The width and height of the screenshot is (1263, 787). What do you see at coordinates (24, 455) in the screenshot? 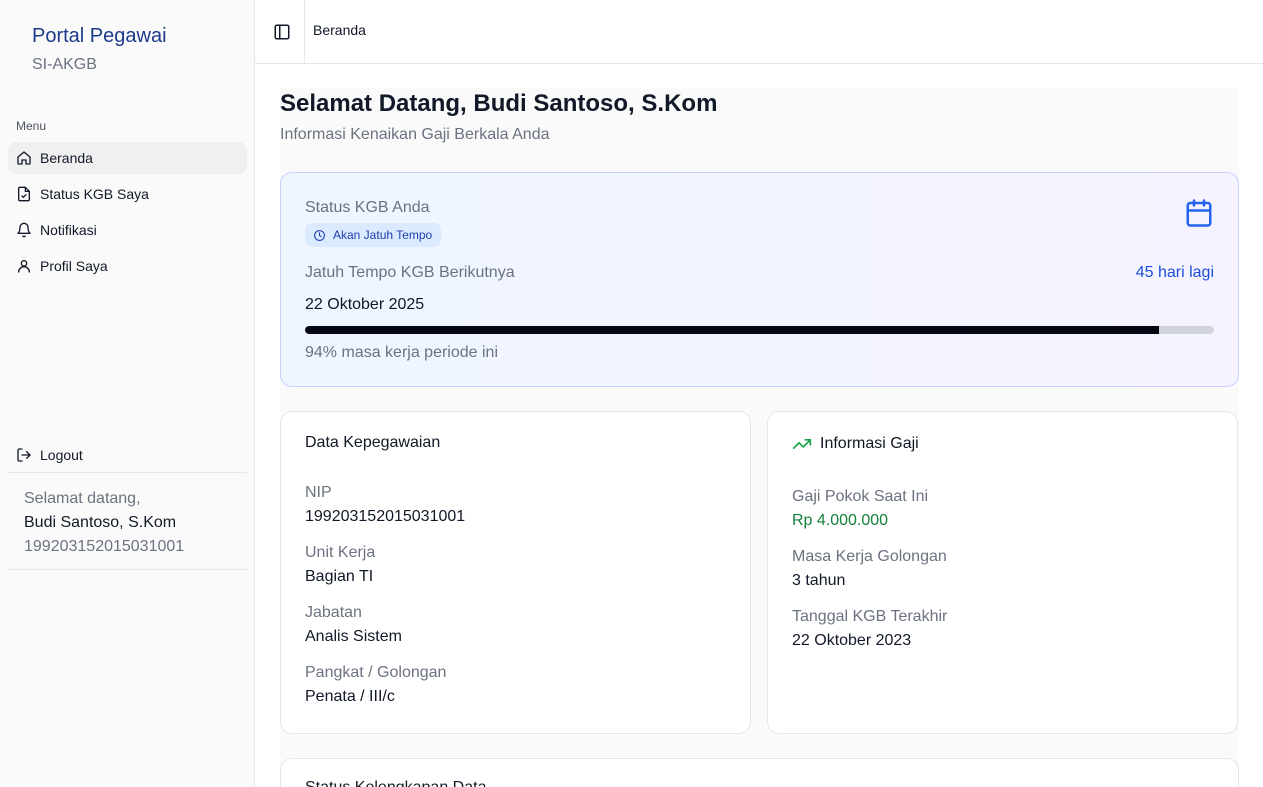
I see `logout-icon` at bounding box center [24, 455].